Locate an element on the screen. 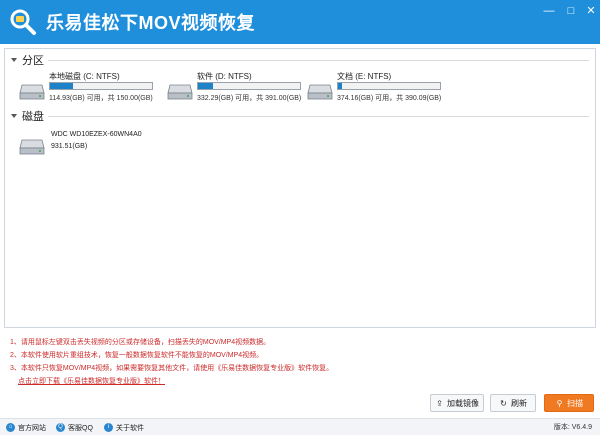 This screenshot has width=600, height=435. partition-name: 文档 (E: NTFS) is located at coordinates (364, 76).